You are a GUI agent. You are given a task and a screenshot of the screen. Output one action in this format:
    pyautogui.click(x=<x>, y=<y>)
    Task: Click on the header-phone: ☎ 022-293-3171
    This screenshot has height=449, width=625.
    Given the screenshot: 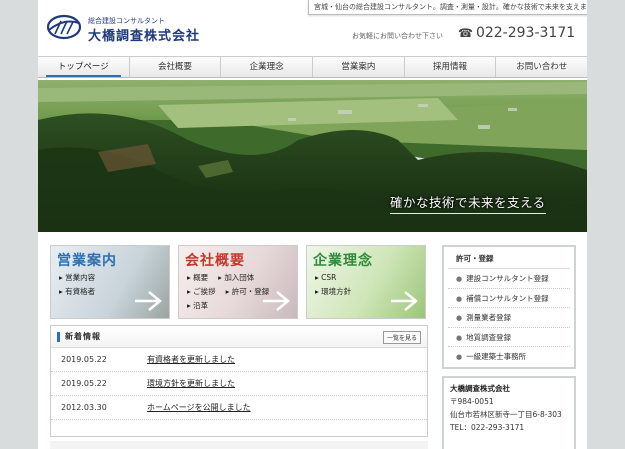 What is the action you would take?
    pyautogui.click(x=516, y=33)
    